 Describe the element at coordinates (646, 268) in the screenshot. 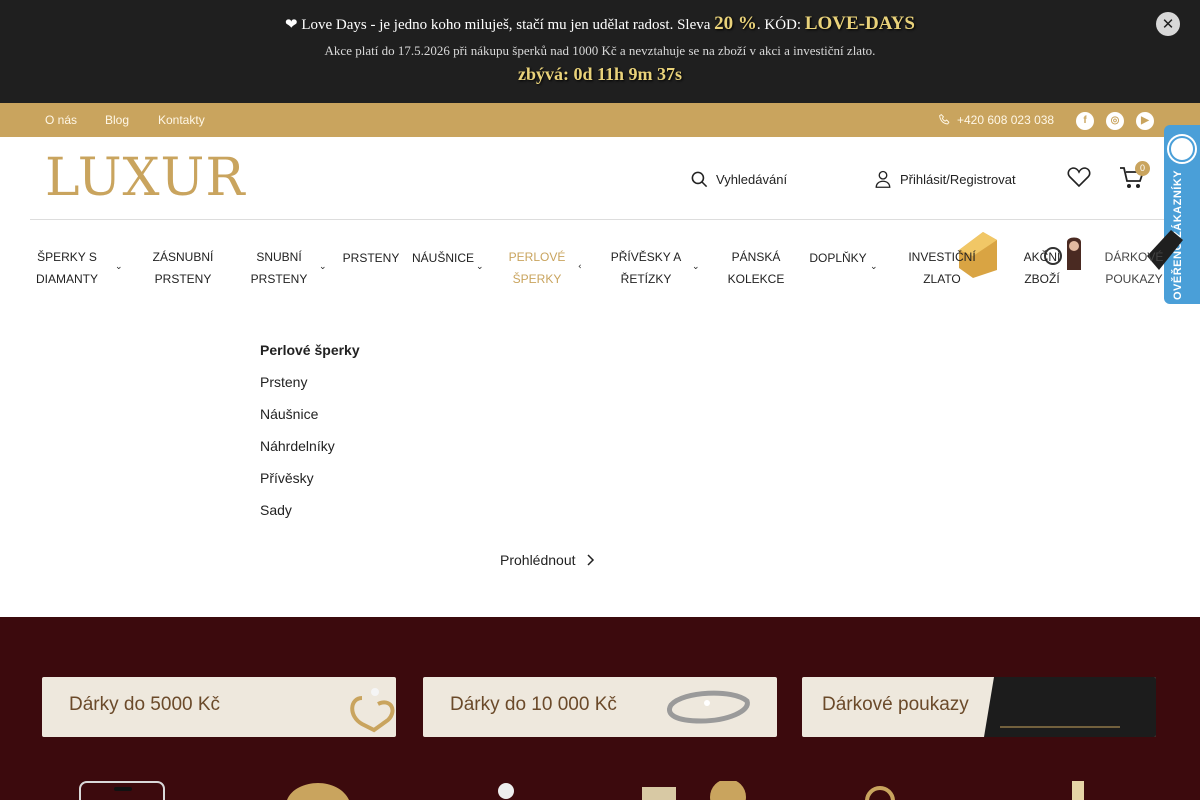

I see `nav-privesky-a-retizky: PŘÍVĚSKY A ŘETÍZKY` at that location.